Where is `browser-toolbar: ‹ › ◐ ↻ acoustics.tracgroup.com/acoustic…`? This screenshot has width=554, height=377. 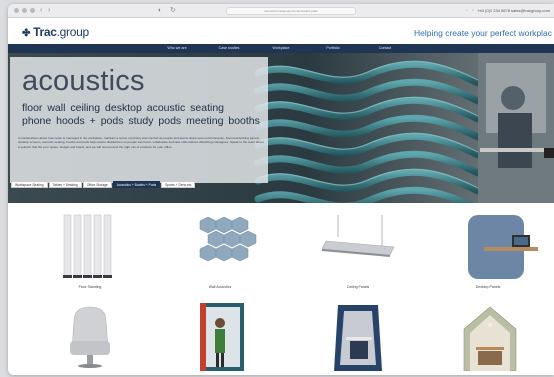
browser-toolbar: ‹ › ◐ ↻ acoustics.tracgroup.com/acoustic… is located at coordinates (281, 11).